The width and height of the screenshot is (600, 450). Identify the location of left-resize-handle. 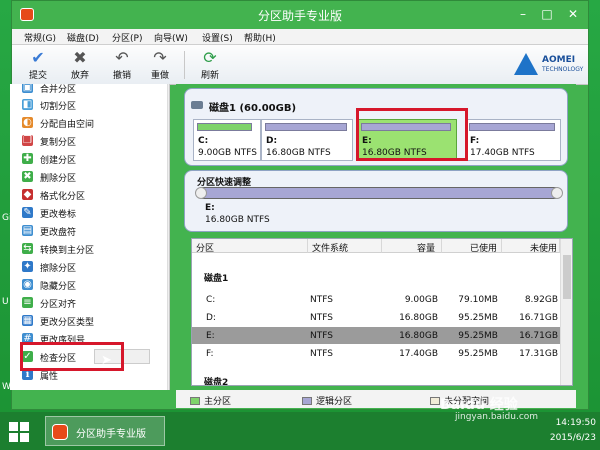
(201, 193).